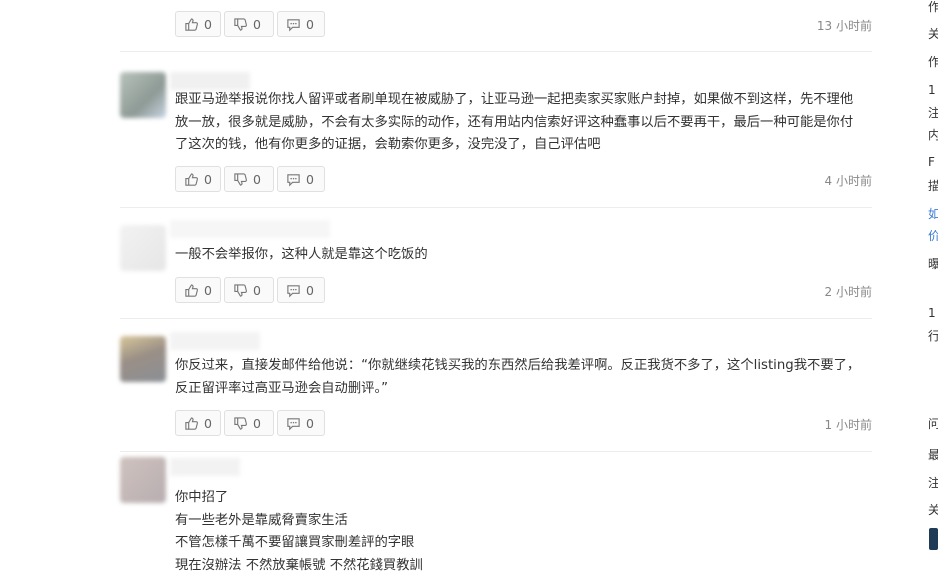  Describe the element at coordinates (933, 539) in the screenshot. I see `sidebar-thumbnail` at that location.